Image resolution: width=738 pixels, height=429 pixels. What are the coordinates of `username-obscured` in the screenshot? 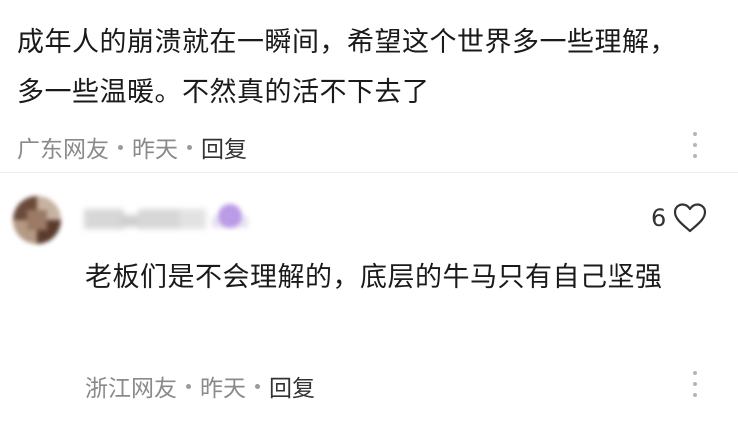 It's located at (145, 218).